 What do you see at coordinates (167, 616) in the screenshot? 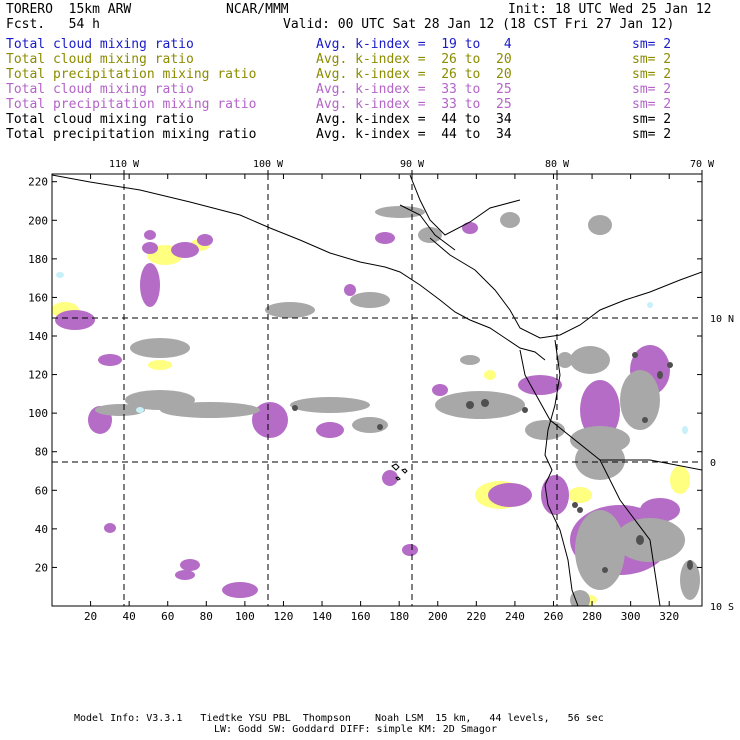
I see `x-tick-label: 60` at bounding box center [167, 616].